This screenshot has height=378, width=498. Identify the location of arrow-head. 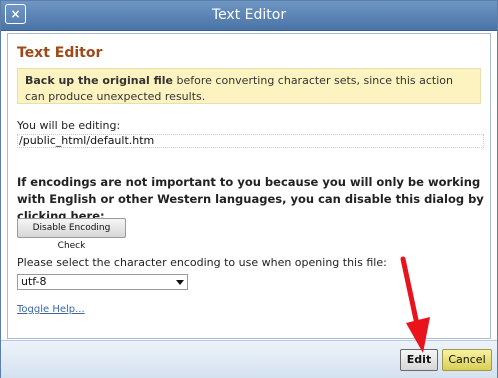
(418, 335).